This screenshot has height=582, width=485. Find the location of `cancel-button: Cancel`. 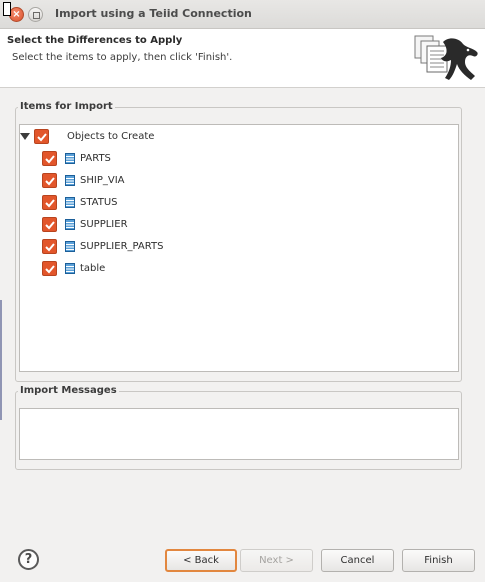

cancel-button: Cancel is located at coordinates (357, 560).